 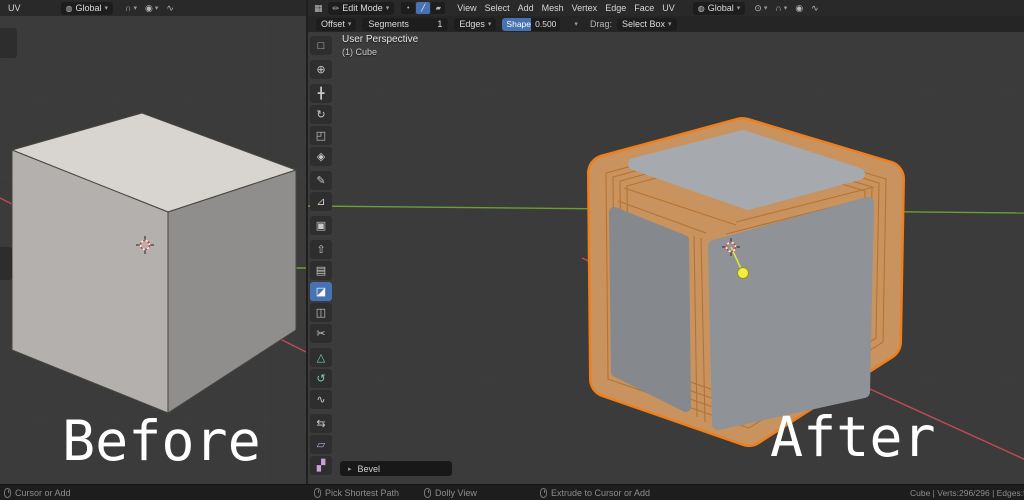 What do you see at coordinates (317, 493) in the screenshot?
I see `mouse-left-icon` at bounding box center [317, 493].